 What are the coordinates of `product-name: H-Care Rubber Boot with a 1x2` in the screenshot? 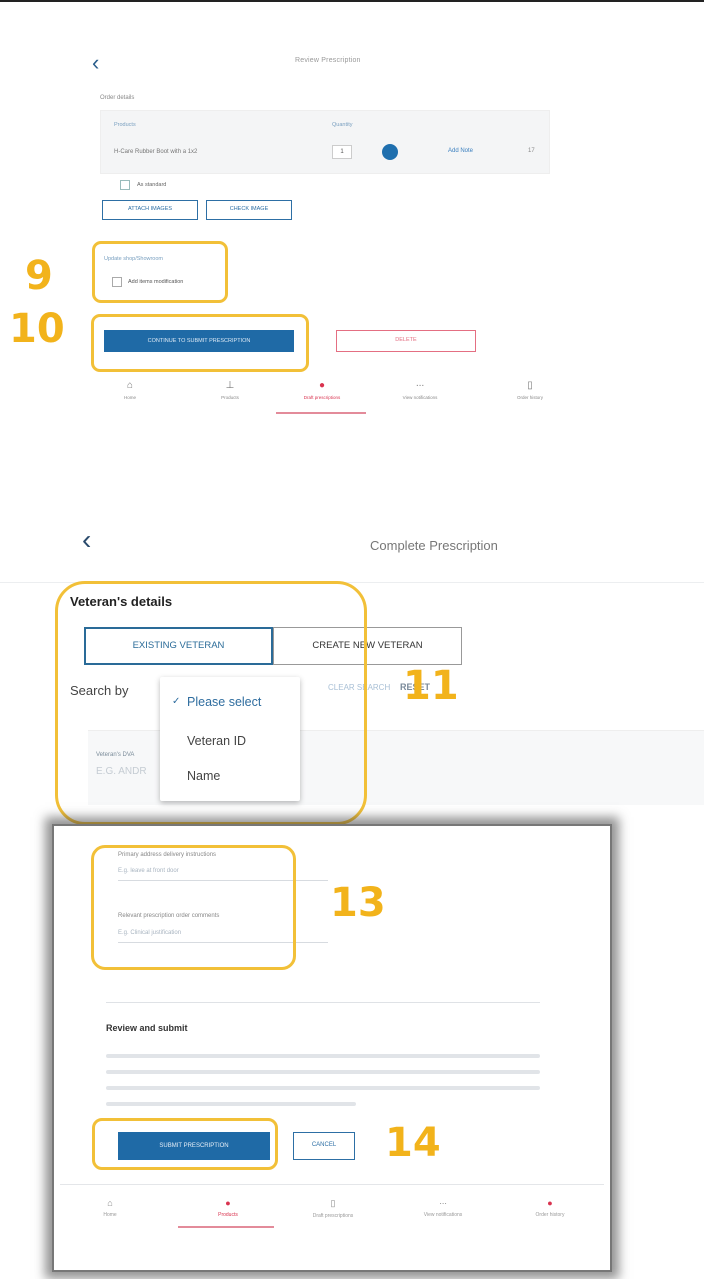 It's located at (156, 152).